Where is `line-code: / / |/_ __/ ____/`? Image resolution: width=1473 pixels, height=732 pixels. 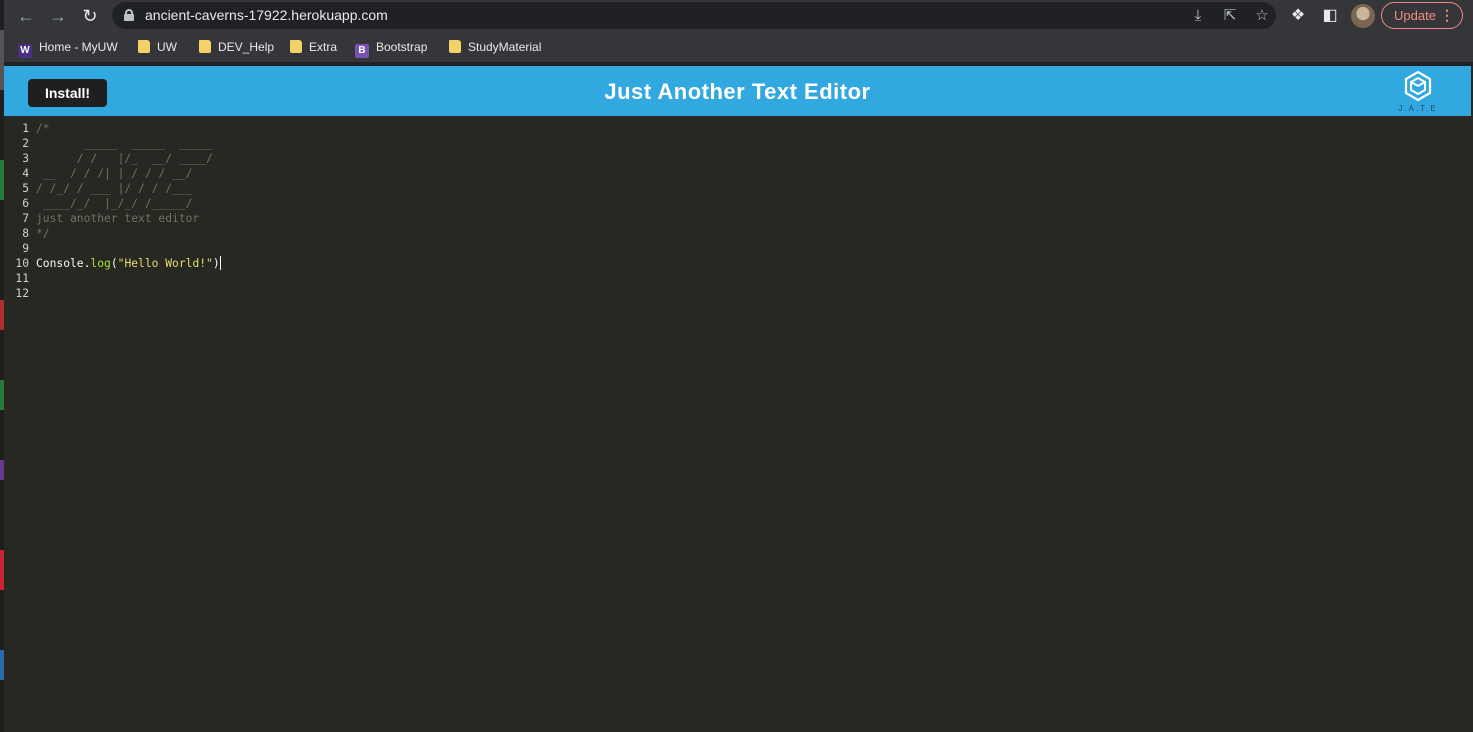 line-code: / / |/_ __/ ____/ is located at coordinates (124, 158).